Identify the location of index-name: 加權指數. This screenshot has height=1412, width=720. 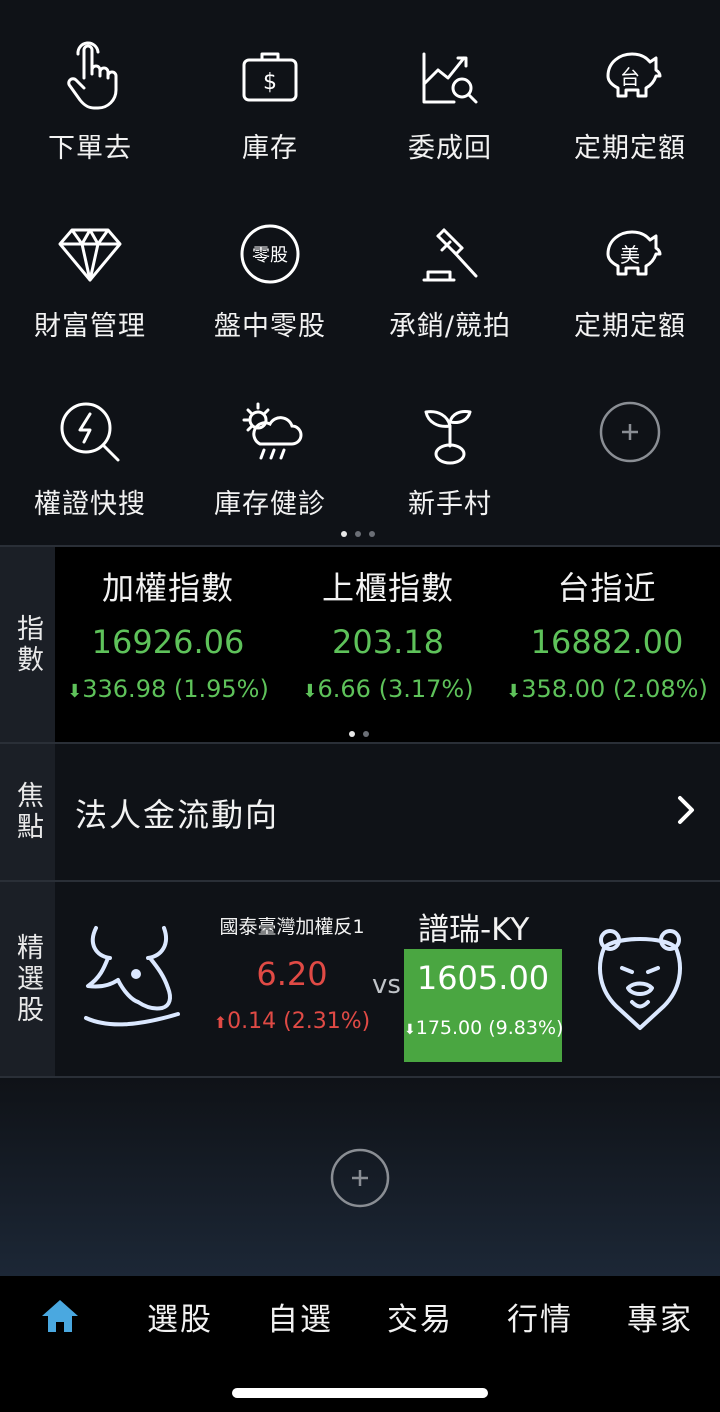
(167, 588).